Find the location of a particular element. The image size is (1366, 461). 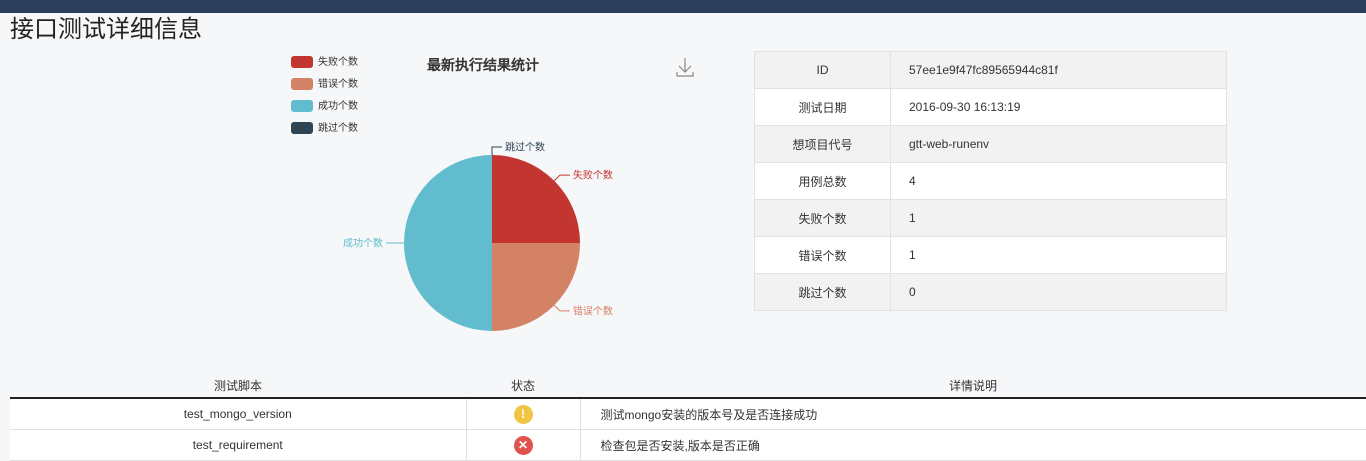

status-cell: ! is located at coordinates (523, 414).